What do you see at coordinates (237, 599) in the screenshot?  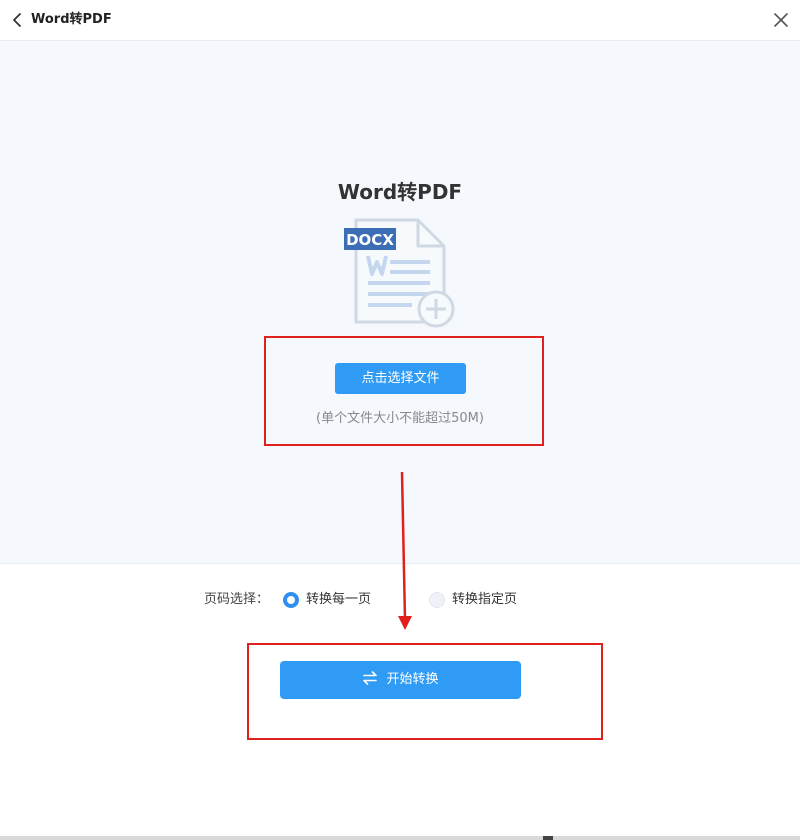 I see `page-selection-label: 页码选择：` at bounding box center [237, 599].